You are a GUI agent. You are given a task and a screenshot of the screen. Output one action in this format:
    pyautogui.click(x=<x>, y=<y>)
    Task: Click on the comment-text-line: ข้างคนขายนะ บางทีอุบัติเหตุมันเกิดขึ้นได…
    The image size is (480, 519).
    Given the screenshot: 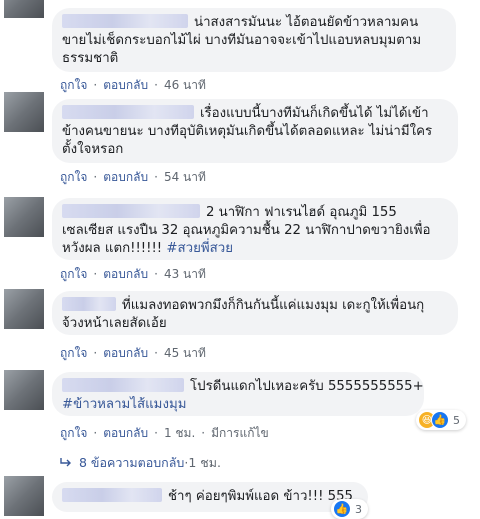 What is the action you would take?
    pyautogui.click(x=247, y=131)
    